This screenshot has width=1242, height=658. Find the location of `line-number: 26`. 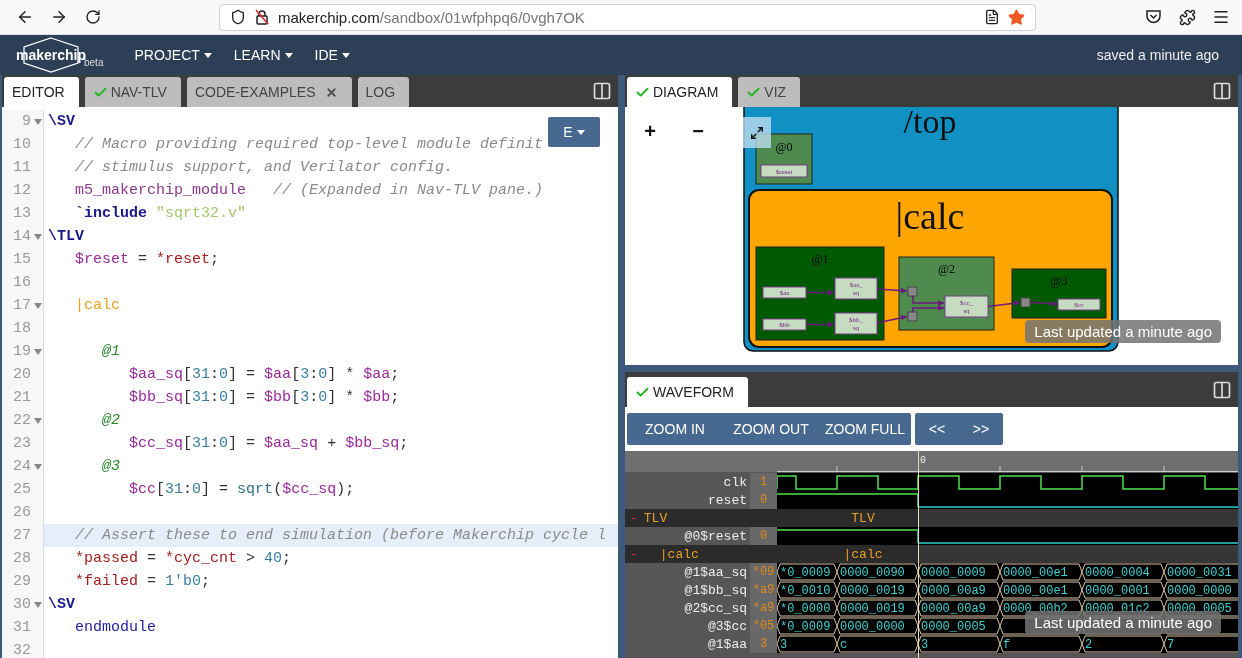

line-number: 26 is located at coordinates (21, 512).